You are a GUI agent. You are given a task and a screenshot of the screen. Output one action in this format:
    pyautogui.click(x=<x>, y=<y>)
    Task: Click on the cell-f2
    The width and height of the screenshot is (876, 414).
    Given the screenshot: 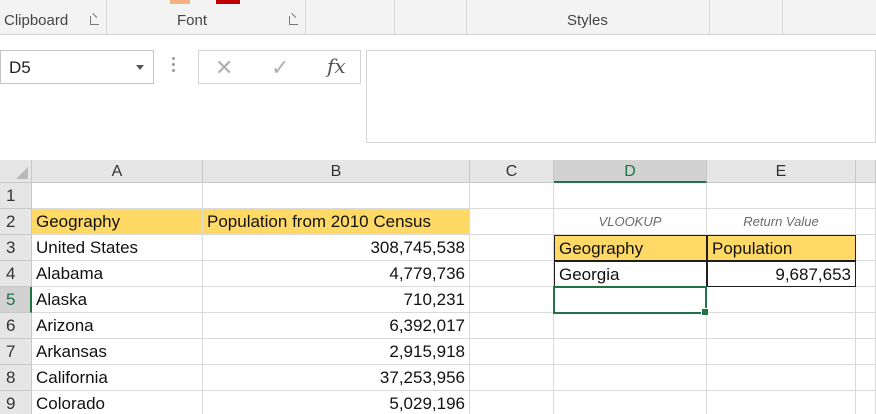 What is the action you would take?
    pyautogui.click(x=866, y=222)
    